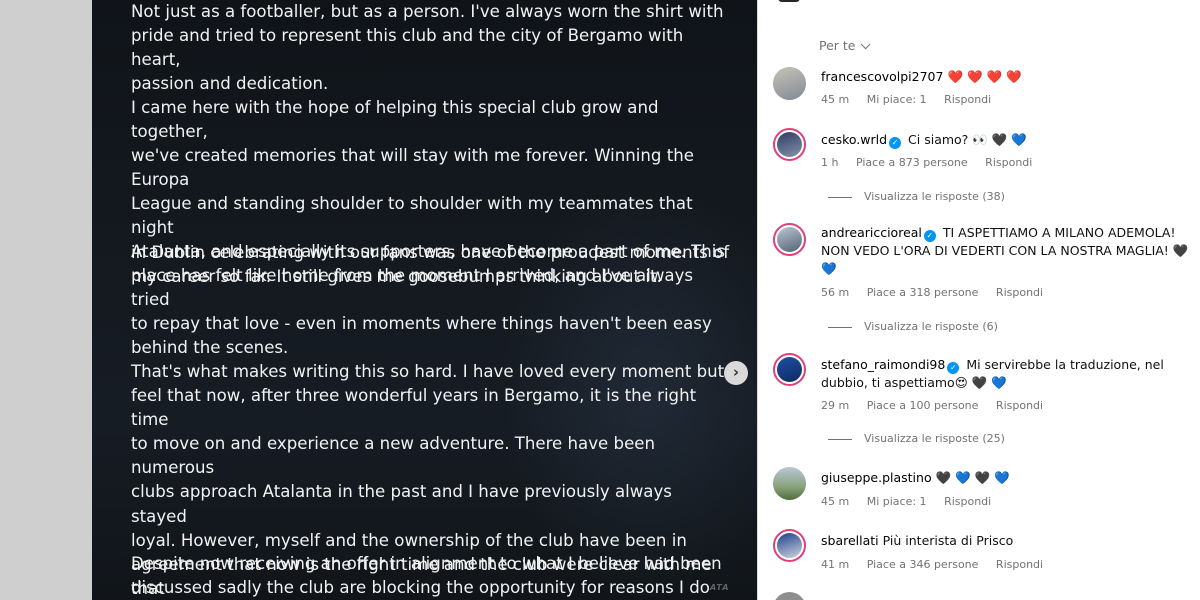  I want to click on comment-likes: Piace a 346 persone, so click(923, 564).